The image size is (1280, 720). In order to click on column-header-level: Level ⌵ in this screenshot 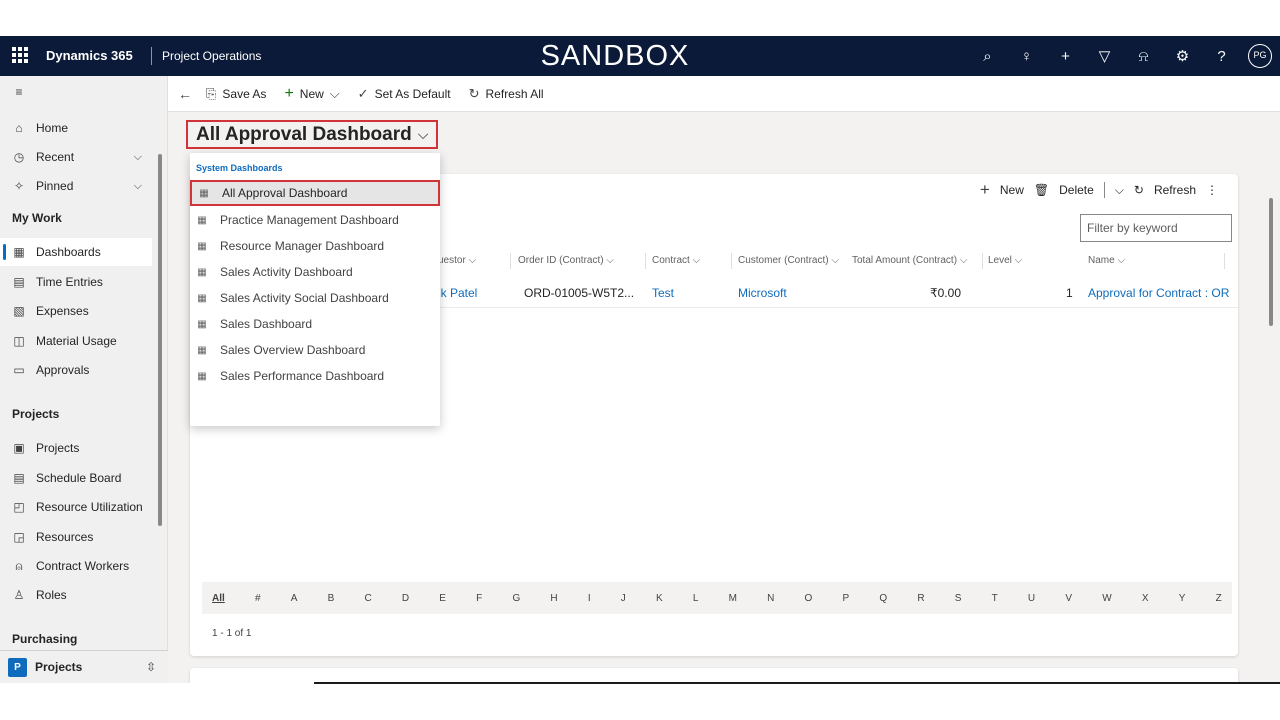, I will do `click(1005, 260)`.